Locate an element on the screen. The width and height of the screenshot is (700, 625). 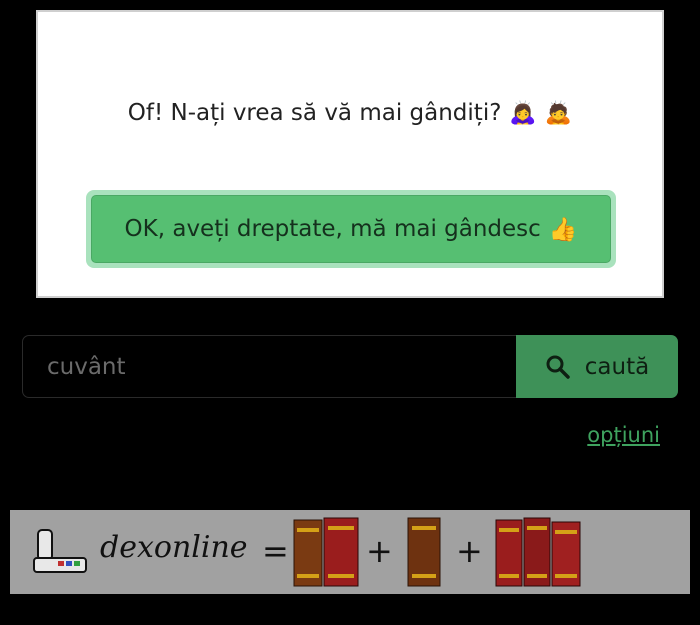
thumbs-up-icon: 👍 is located at coordinates (563, 229).